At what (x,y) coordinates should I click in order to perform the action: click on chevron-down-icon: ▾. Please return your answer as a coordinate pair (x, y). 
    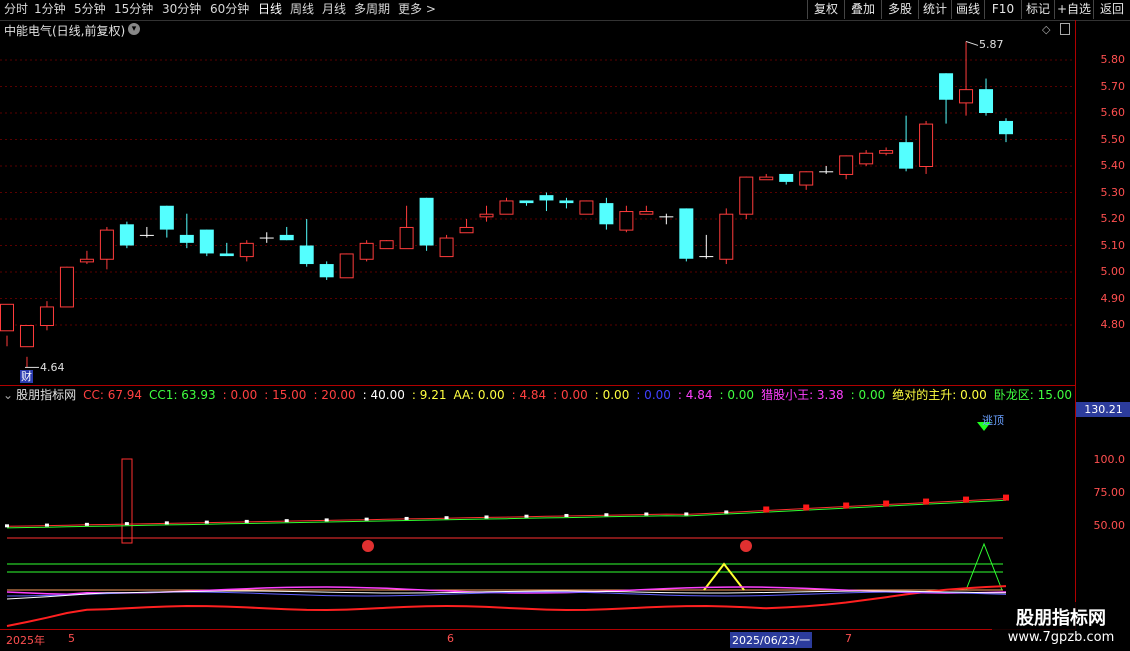
    Looking at the image, I should click on (134, 29).